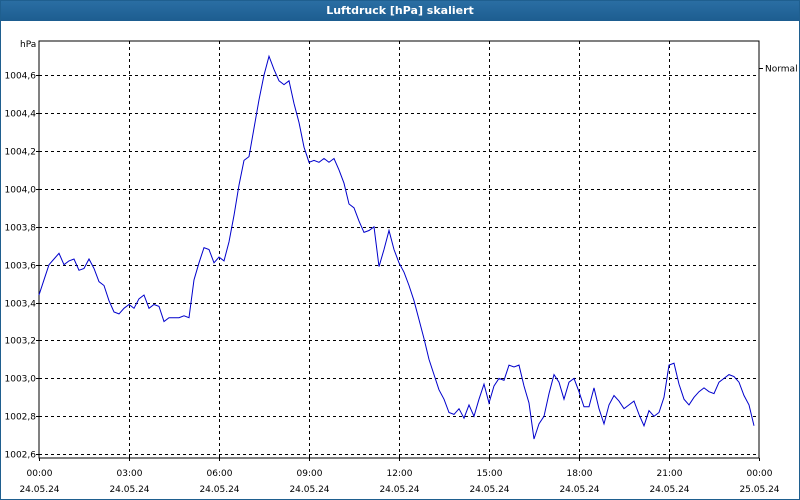 The height and width of the screenshot is (500, 800). I want to click on x-tick-time-label: 15:00, so click(490, 474).